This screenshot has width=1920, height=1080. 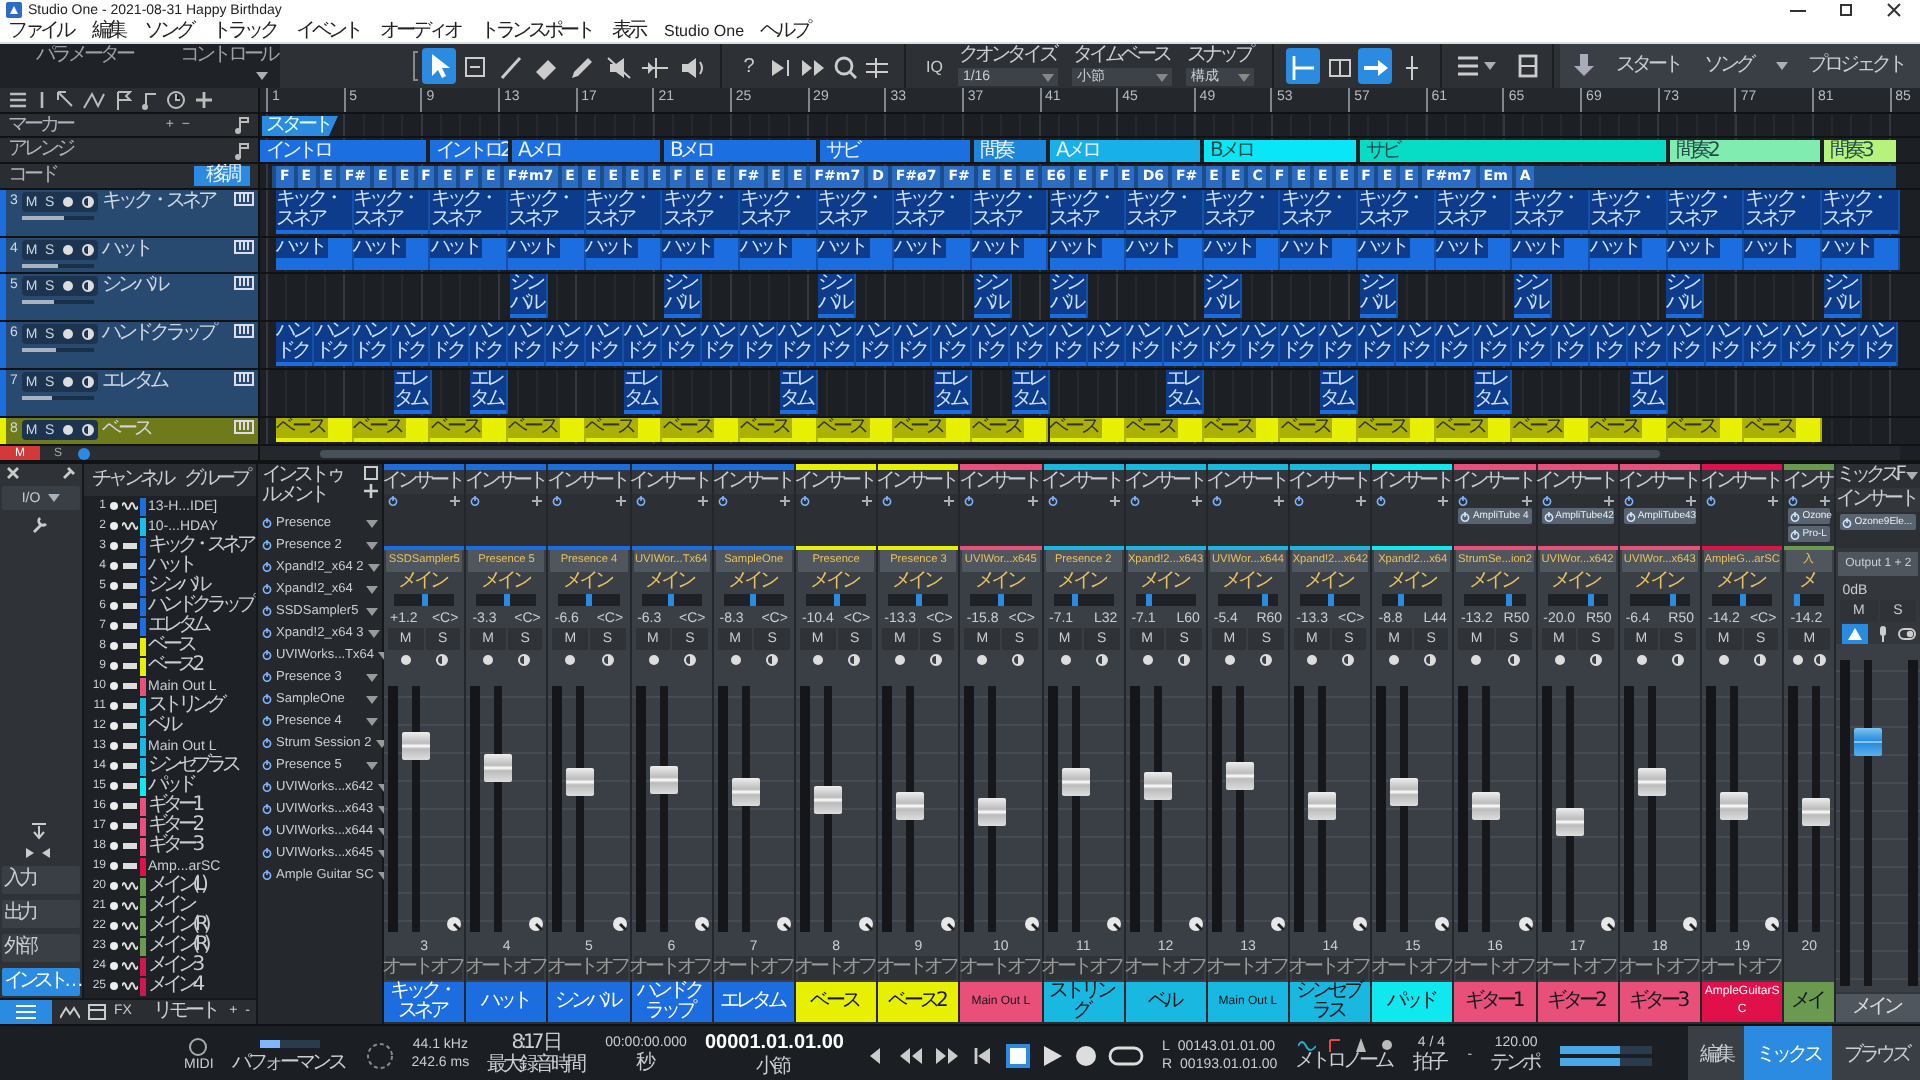 What do you see at coordinates (1878, 1008) in the screenshot?
I see `channel-label: メイン` at bounding box center [1878, 1008].